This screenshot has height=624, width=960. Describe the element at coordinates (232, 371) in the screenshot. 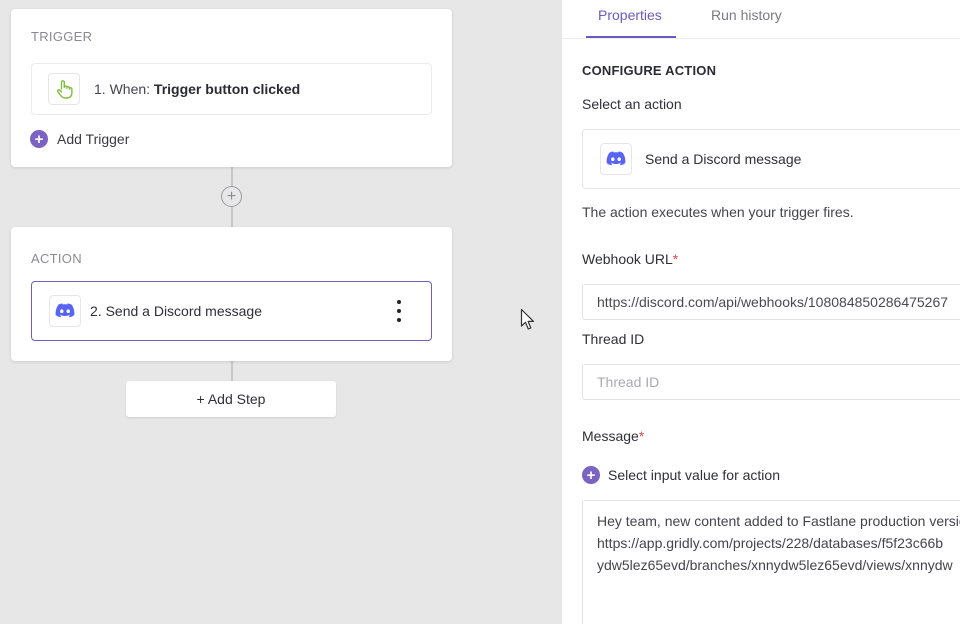

I see `connector-line` at that location.